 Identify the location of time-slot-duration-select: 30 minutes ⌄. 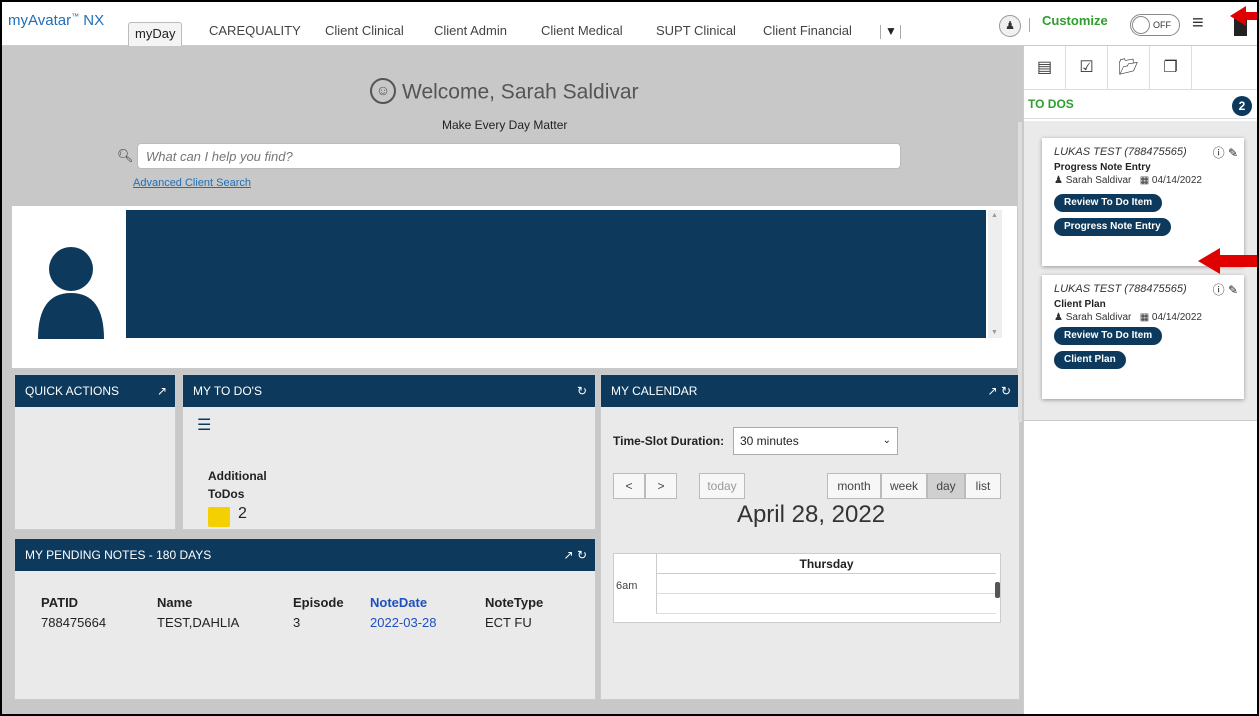
(815, 441).